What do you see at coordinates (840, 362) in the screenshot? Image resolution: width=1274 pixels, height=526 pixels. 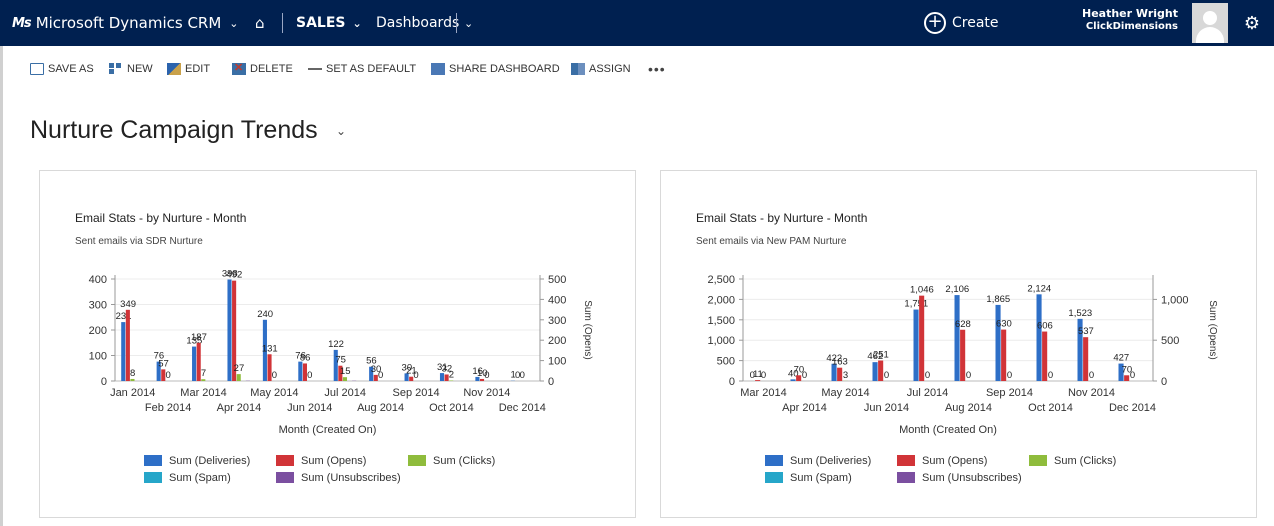 I see `data-label: 163` at bounding box center [840, 362].